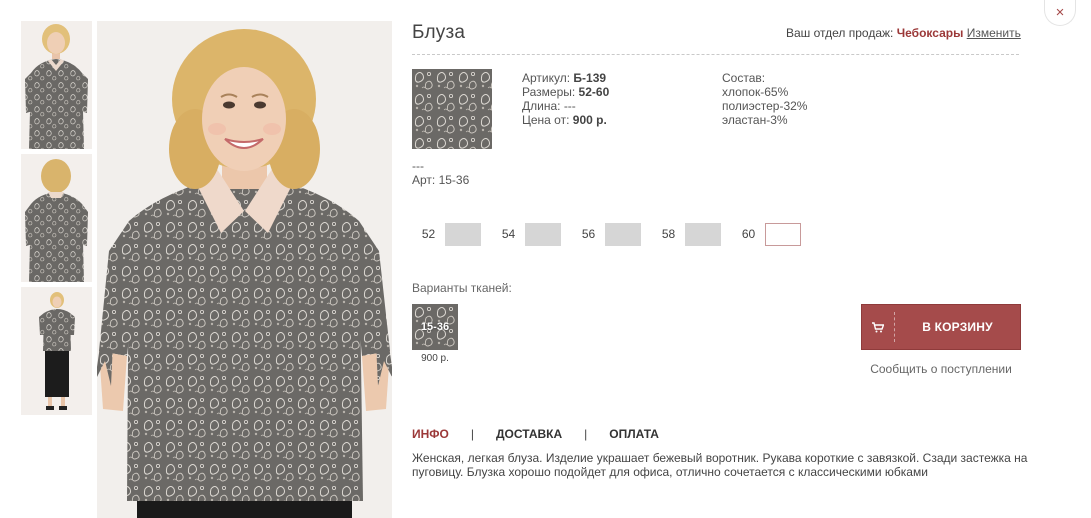 This screenshot has width=1091, height=518. I want to click on size-option: 56, so click(606, 234).